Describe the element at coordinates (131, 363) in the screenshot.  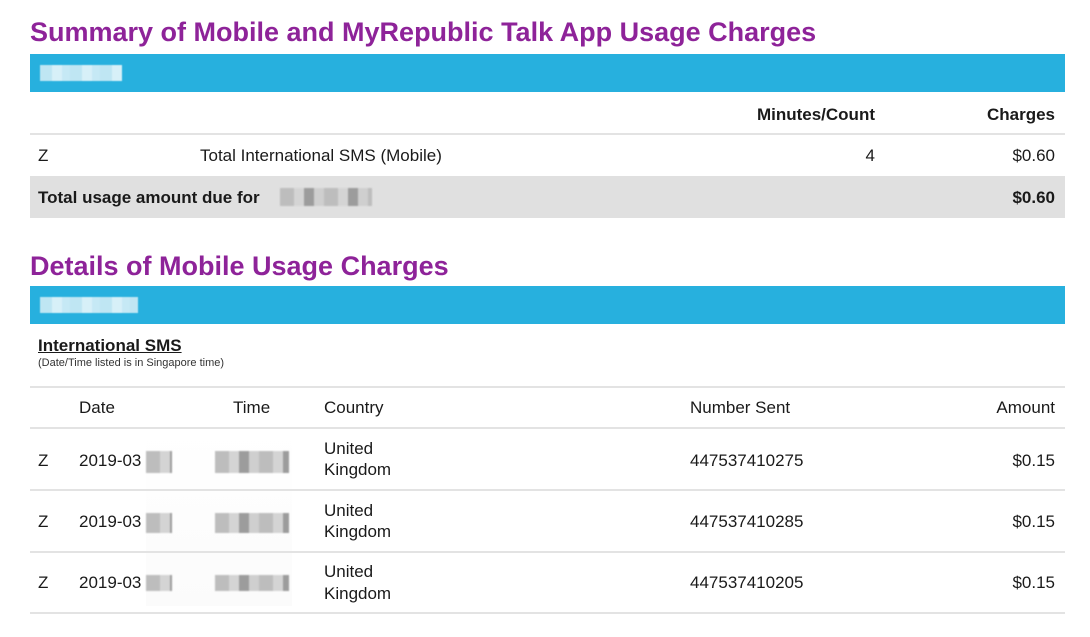
I see `timezone-note: (Date/Time listed is in Singapore time)` at that location.